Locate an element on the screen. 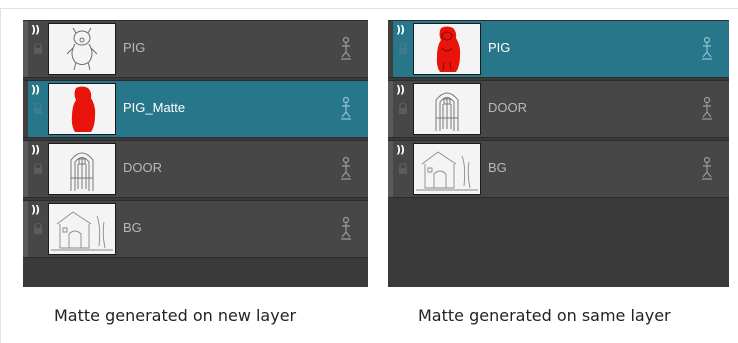 Image resolution: width=738 pixels, height=343 pixels. pig-sketch-icon is located at coordinates (82, 49).